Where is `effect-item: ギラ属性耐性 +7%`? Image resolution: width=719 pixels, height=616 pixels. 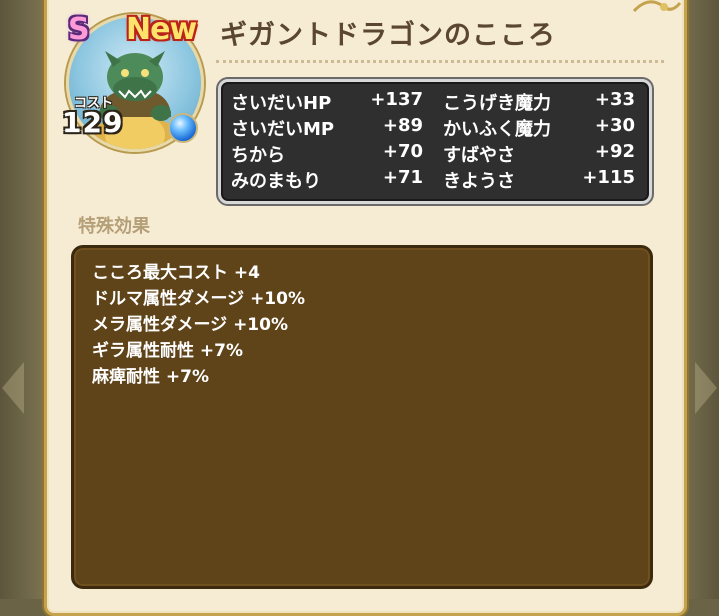
effect-item: ギラ属性耐性 +7% is located at coordinates (168, 351).